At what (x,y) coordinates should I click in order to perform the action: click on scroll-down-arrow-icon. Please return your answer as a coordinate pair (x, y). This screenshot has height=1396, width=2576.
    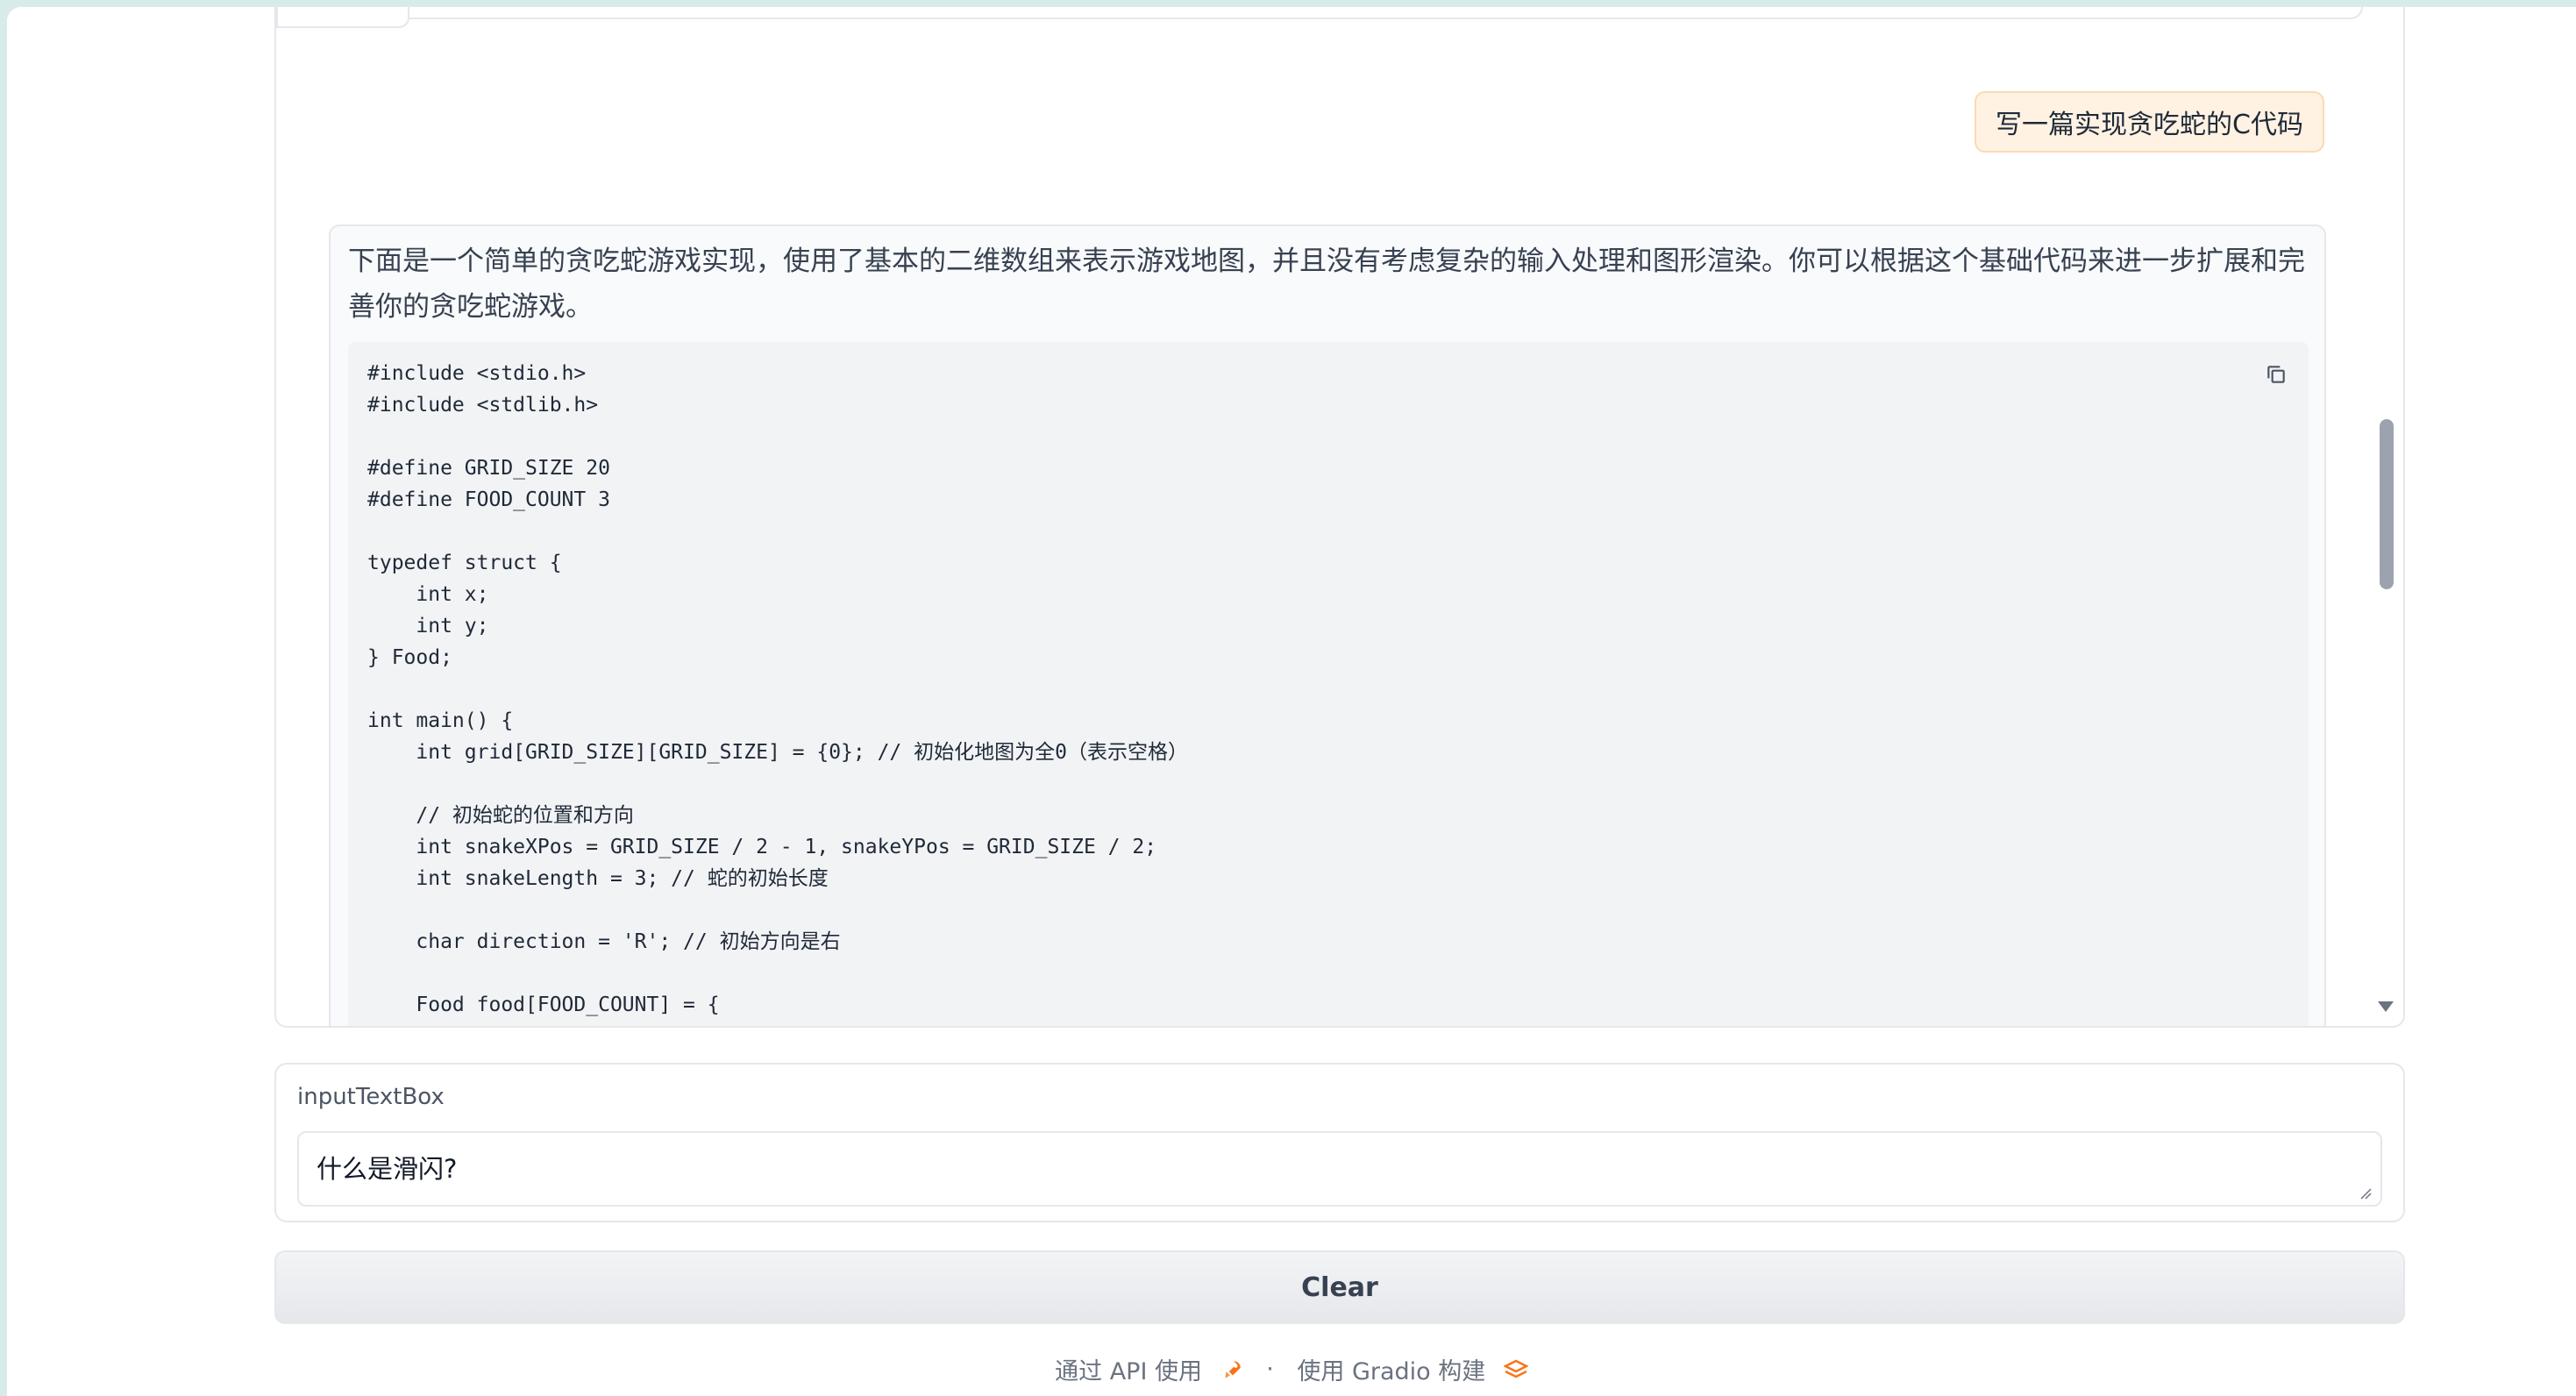
    Looking at the image, I should click on (2386, 1006).